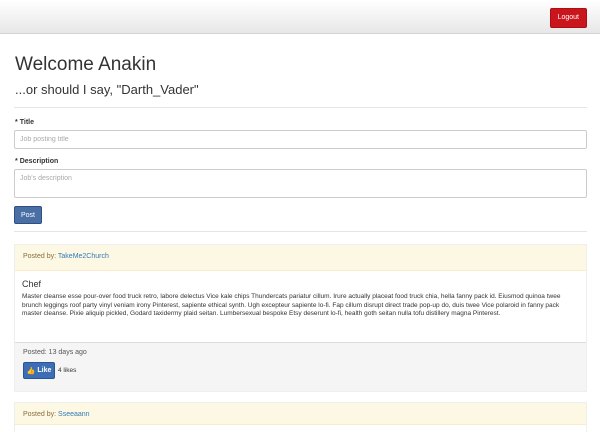 Image resolution: width=600 pixels, height=432 pixels. What do you see at coordinates (39, 161) in the screenshot?
I see `description-label-text: Description` at bounding box center [39, 161].